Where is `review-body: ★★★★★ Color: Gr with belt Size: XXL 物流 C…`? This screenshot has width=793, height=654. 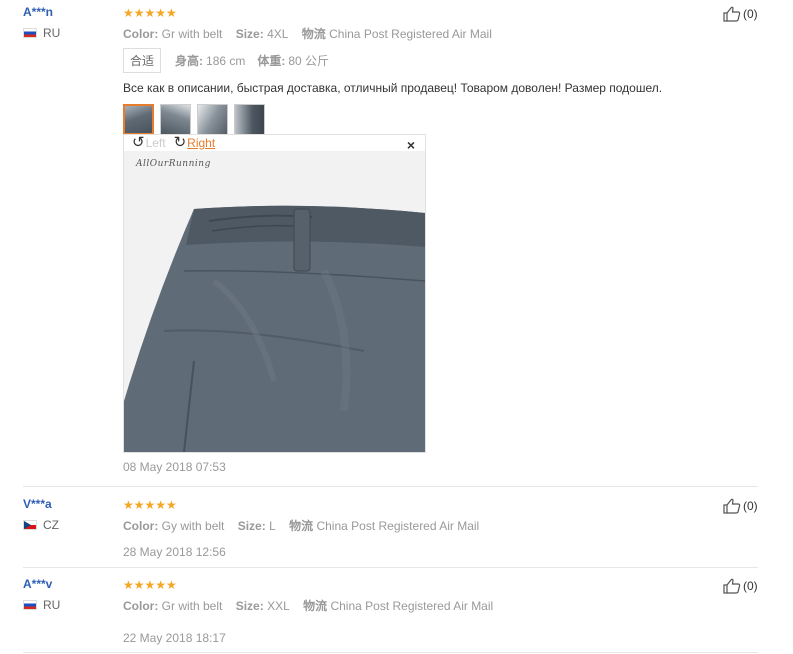
review-body: ★★★★★ Color: Gr with belt Size: XXL 物流 C… is located at coordinates (308, 612).